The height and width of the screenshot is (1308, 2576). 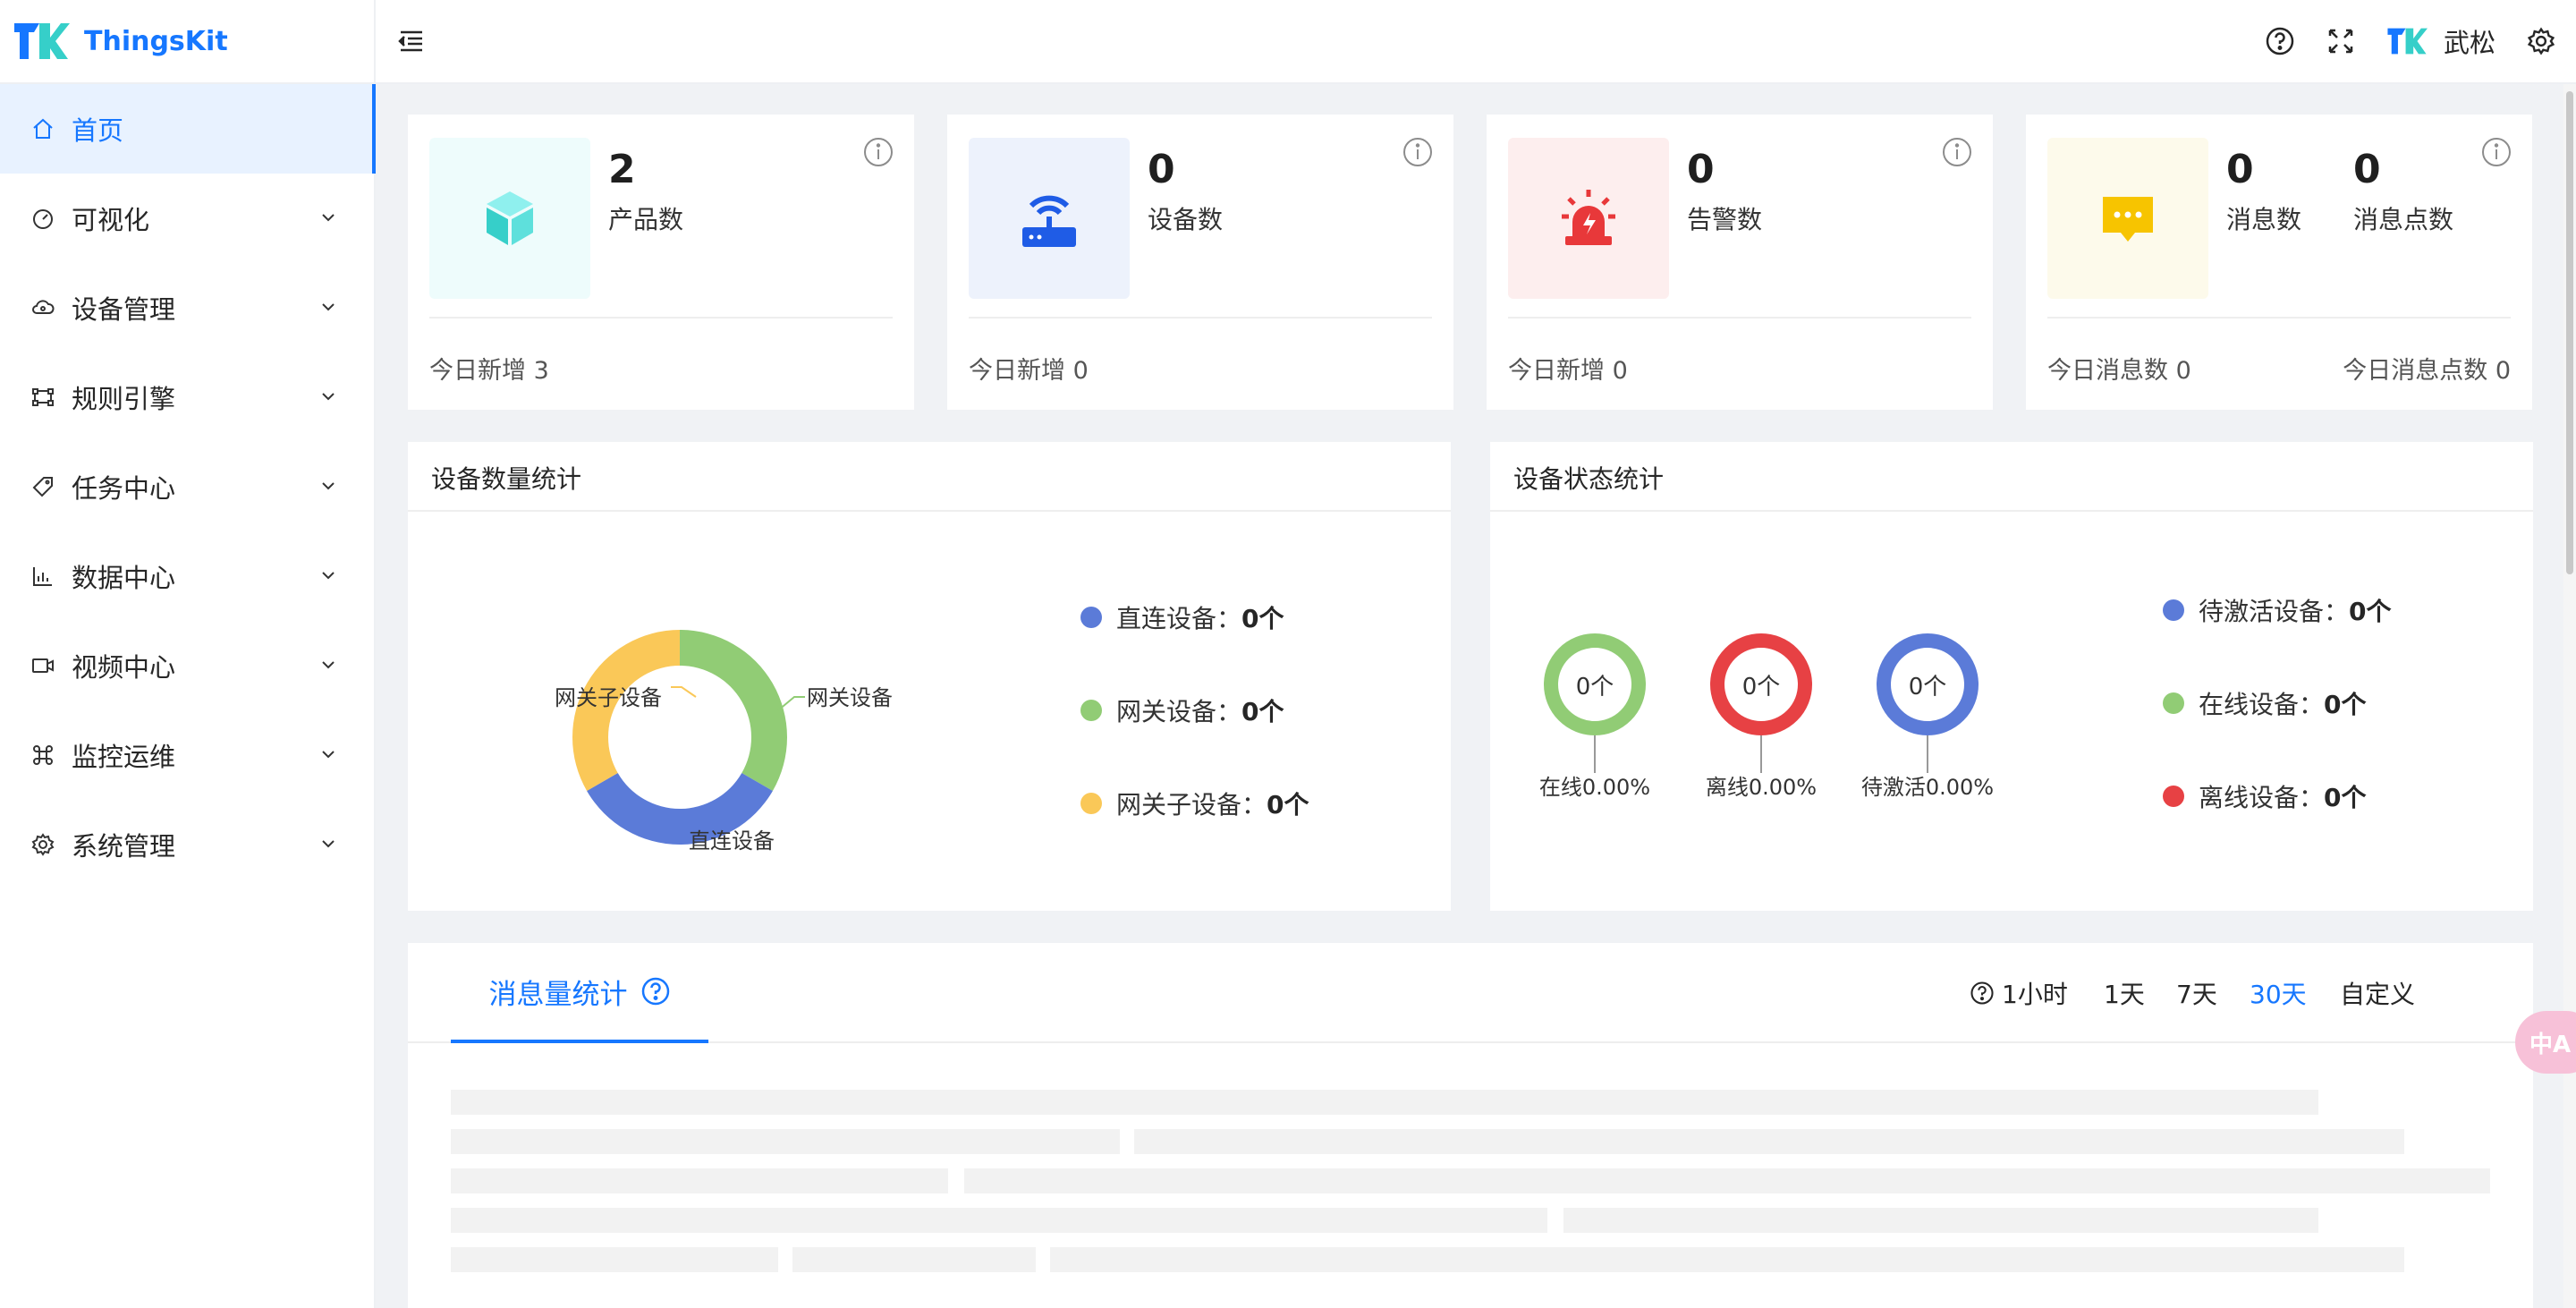 What do you see at coordinates (43, 576) in the screenshot?
I see `bar-chart-icon` at bounding box center [43, 576].